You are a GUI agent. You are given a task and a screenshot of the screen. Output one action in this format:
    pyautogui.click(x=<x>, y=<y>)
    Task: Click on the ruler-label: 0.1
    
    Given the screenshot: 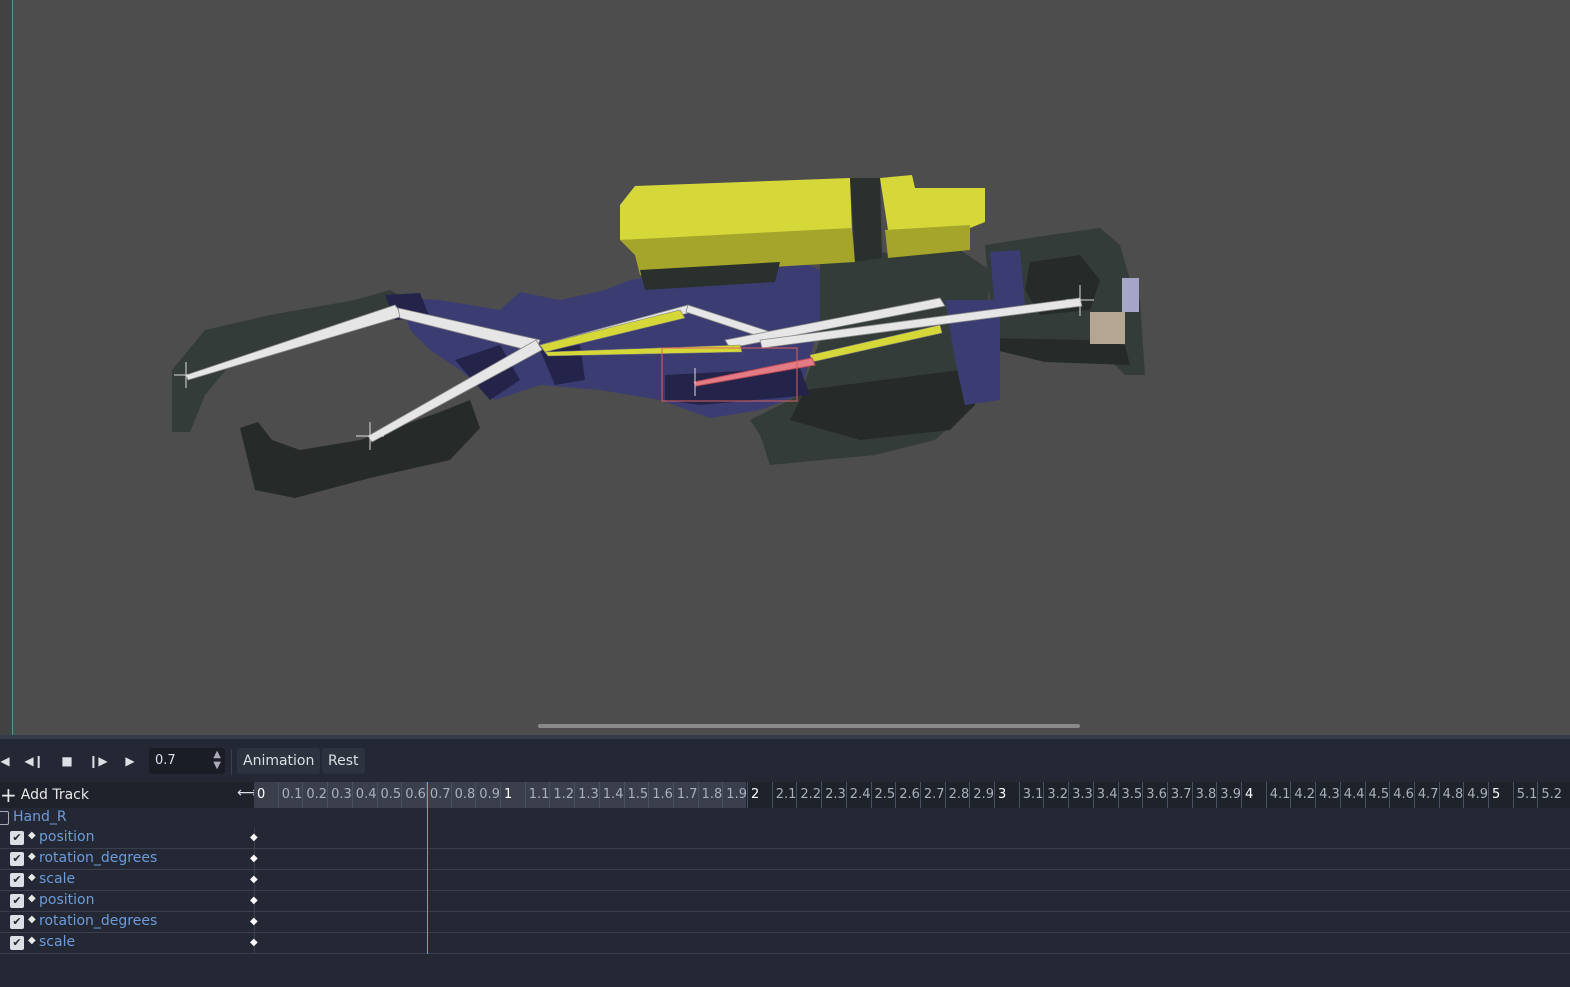 What is the action you would take?
    pyautogui.click(x=292, y=794)
    